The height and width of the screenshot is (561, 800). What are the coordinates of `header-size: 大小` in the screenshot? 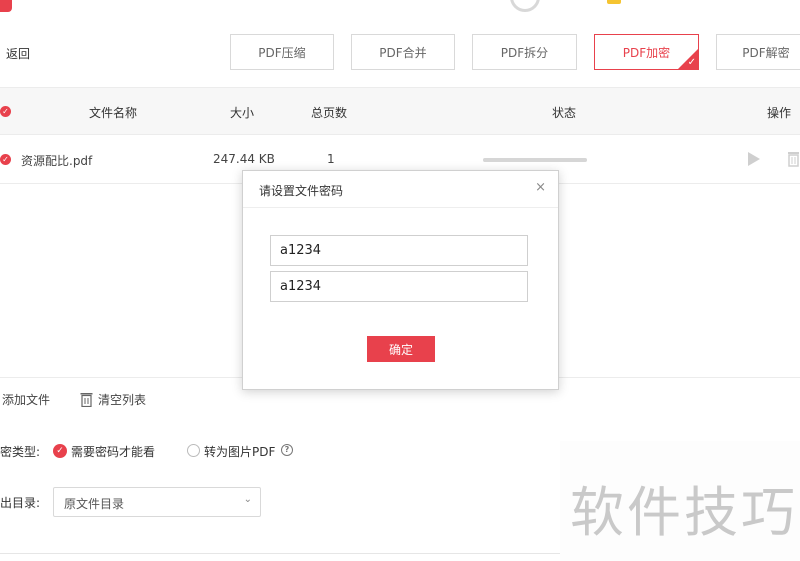 It's located at (242, 113).